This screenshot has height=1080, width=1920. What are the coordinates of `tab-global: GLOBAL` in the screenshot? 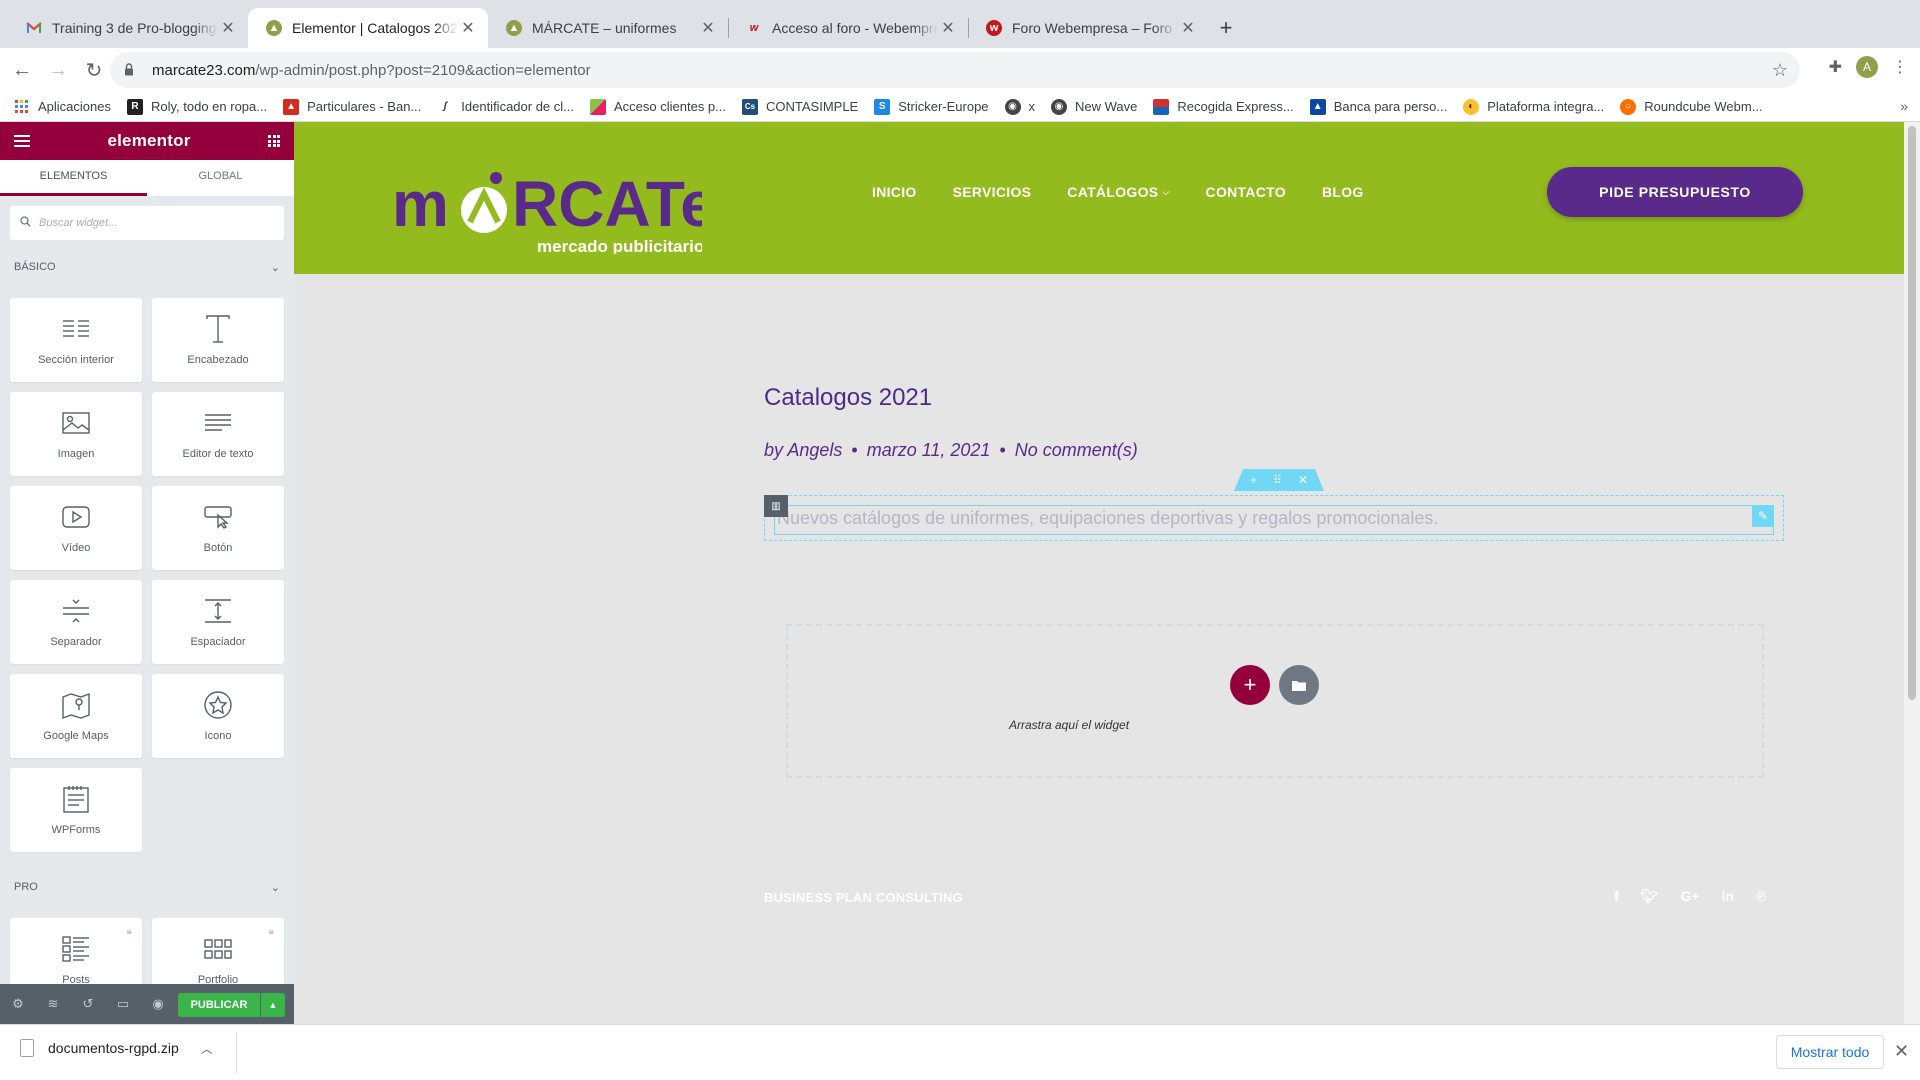 It's located at (220, 178).